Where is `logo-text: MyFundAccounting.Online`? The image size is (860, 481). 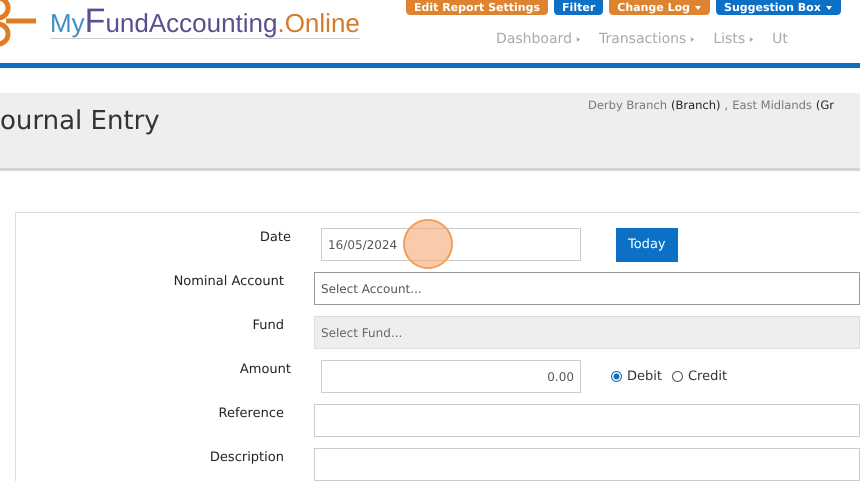 logo-text: MyFundAccounting.Online is located at coordinates (205, 22).